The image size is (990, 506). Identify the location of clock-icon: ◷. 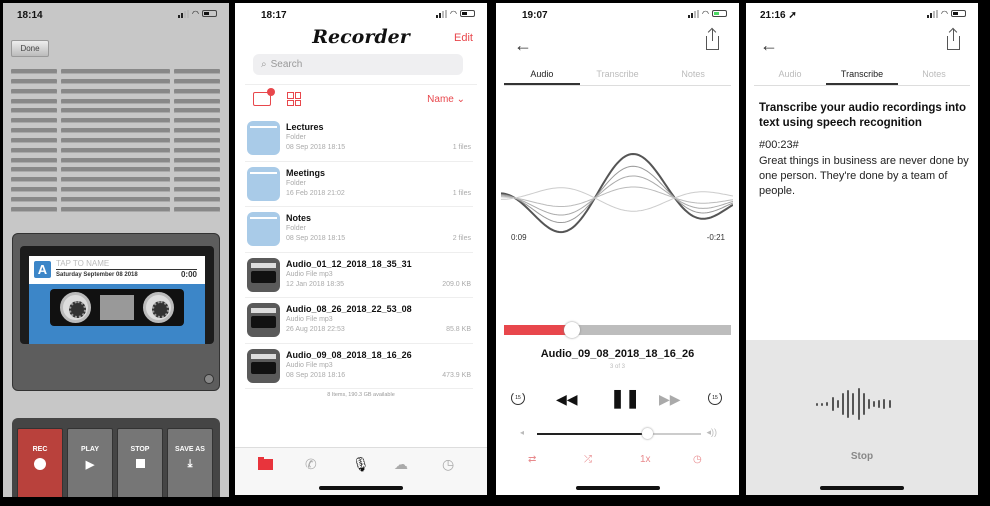
(448, 464).